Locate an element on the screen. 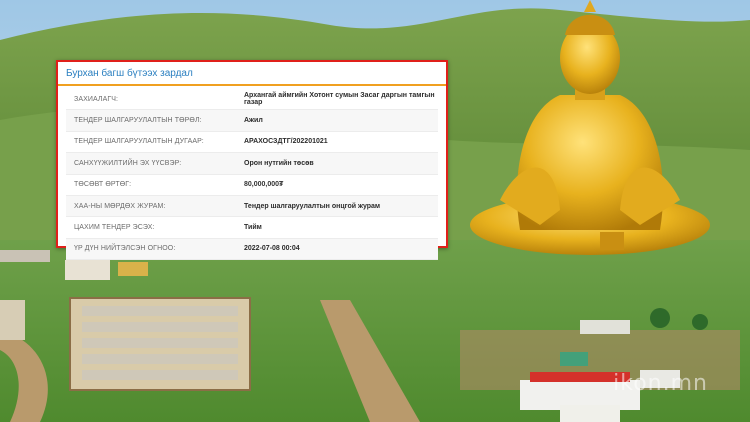 This screenshot has width=750, height=422. row-tender-type: ТЕНДЕР ШАЛГАРУУЛАЛТЫН ТӨРӨЛ: Ажил is located at coordinates (252, 121).